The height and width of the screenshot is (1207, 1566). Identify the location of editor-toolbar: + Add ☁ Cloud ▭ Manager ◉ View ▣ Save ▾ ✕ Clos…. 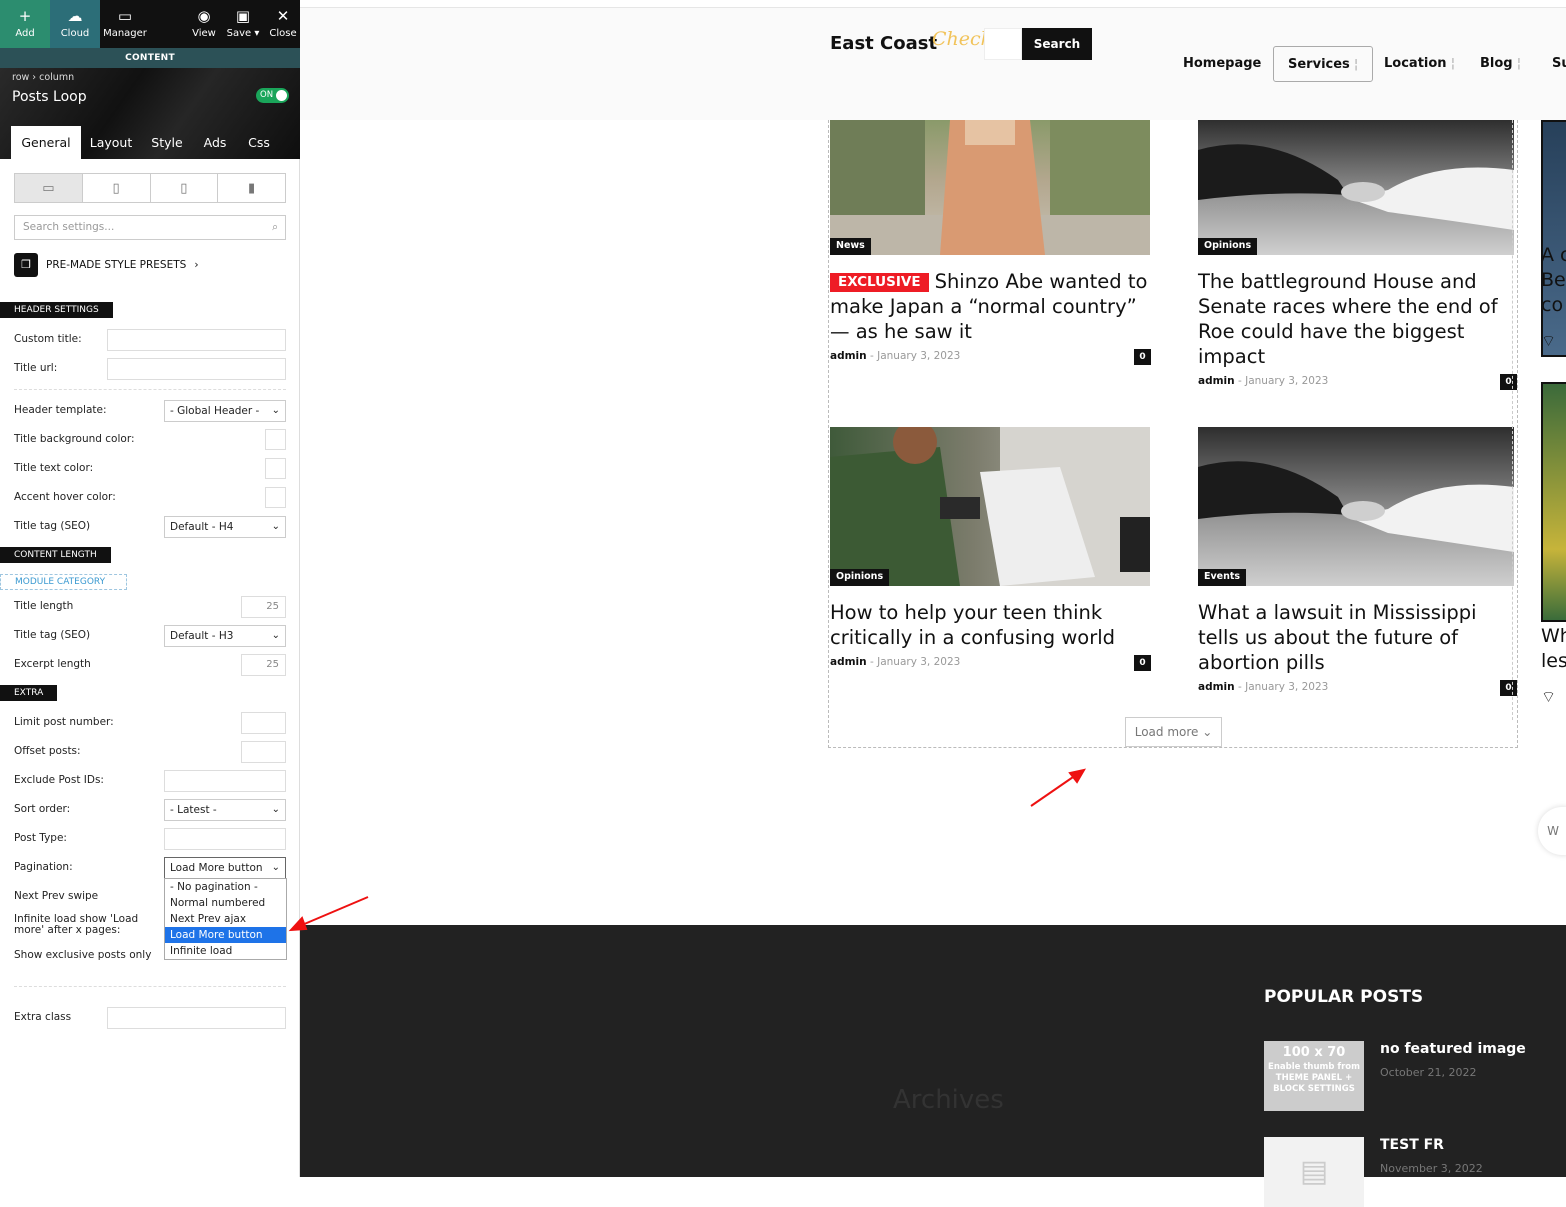
(150, 24).